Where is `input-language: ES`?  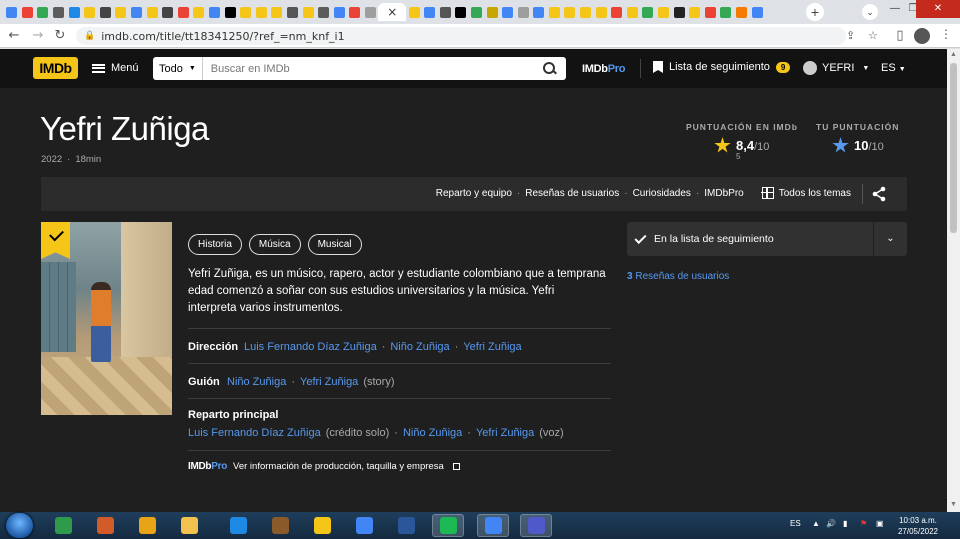 input-language: ES is located at coordinates (795, 523).